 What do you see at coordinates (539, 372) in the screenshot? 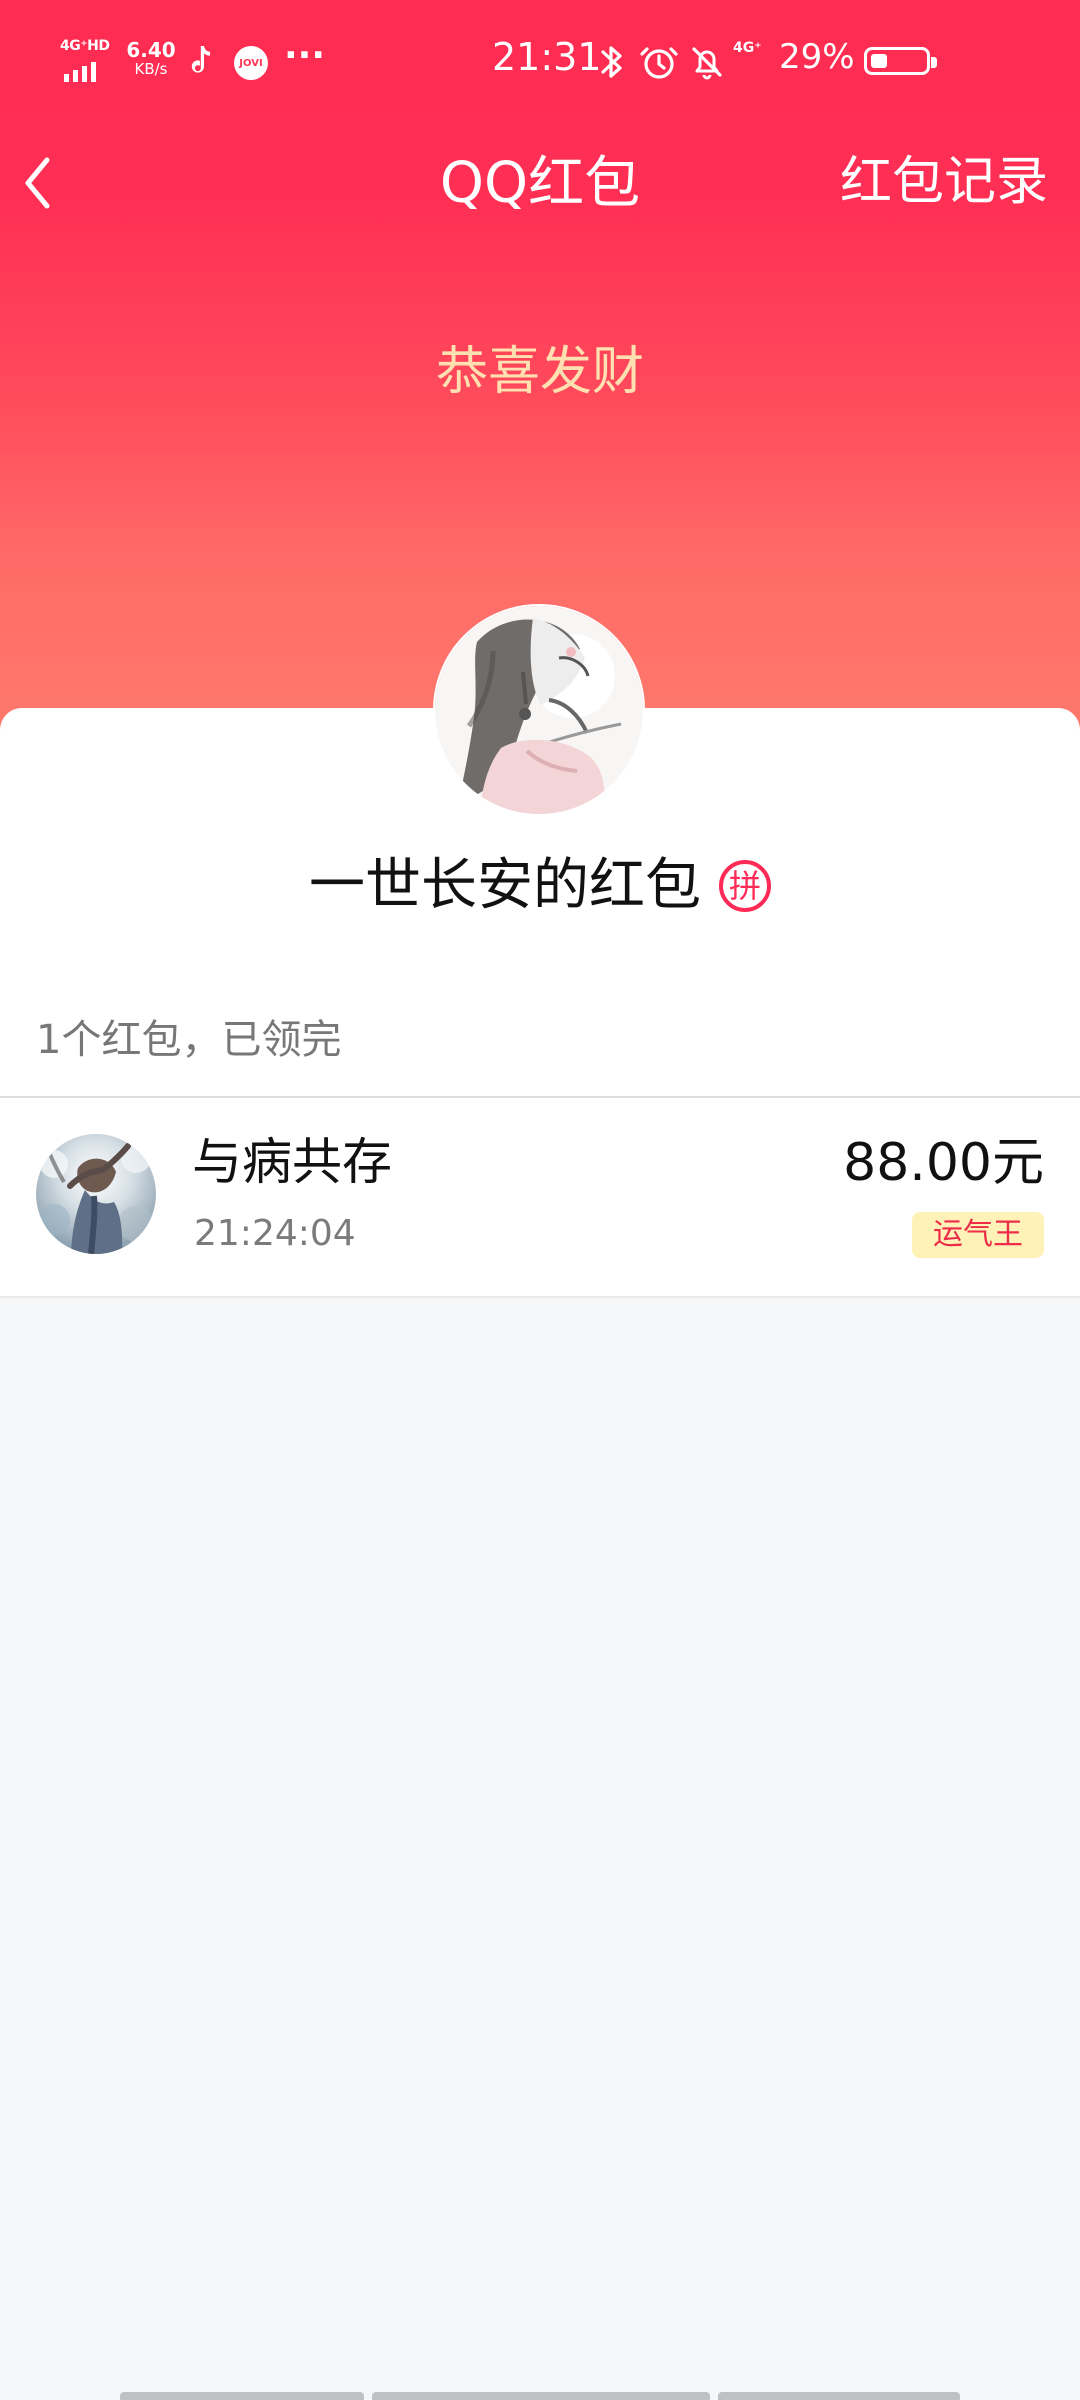
I see `blessing-text: 恭喜发财` at bounding box center [539, 372].